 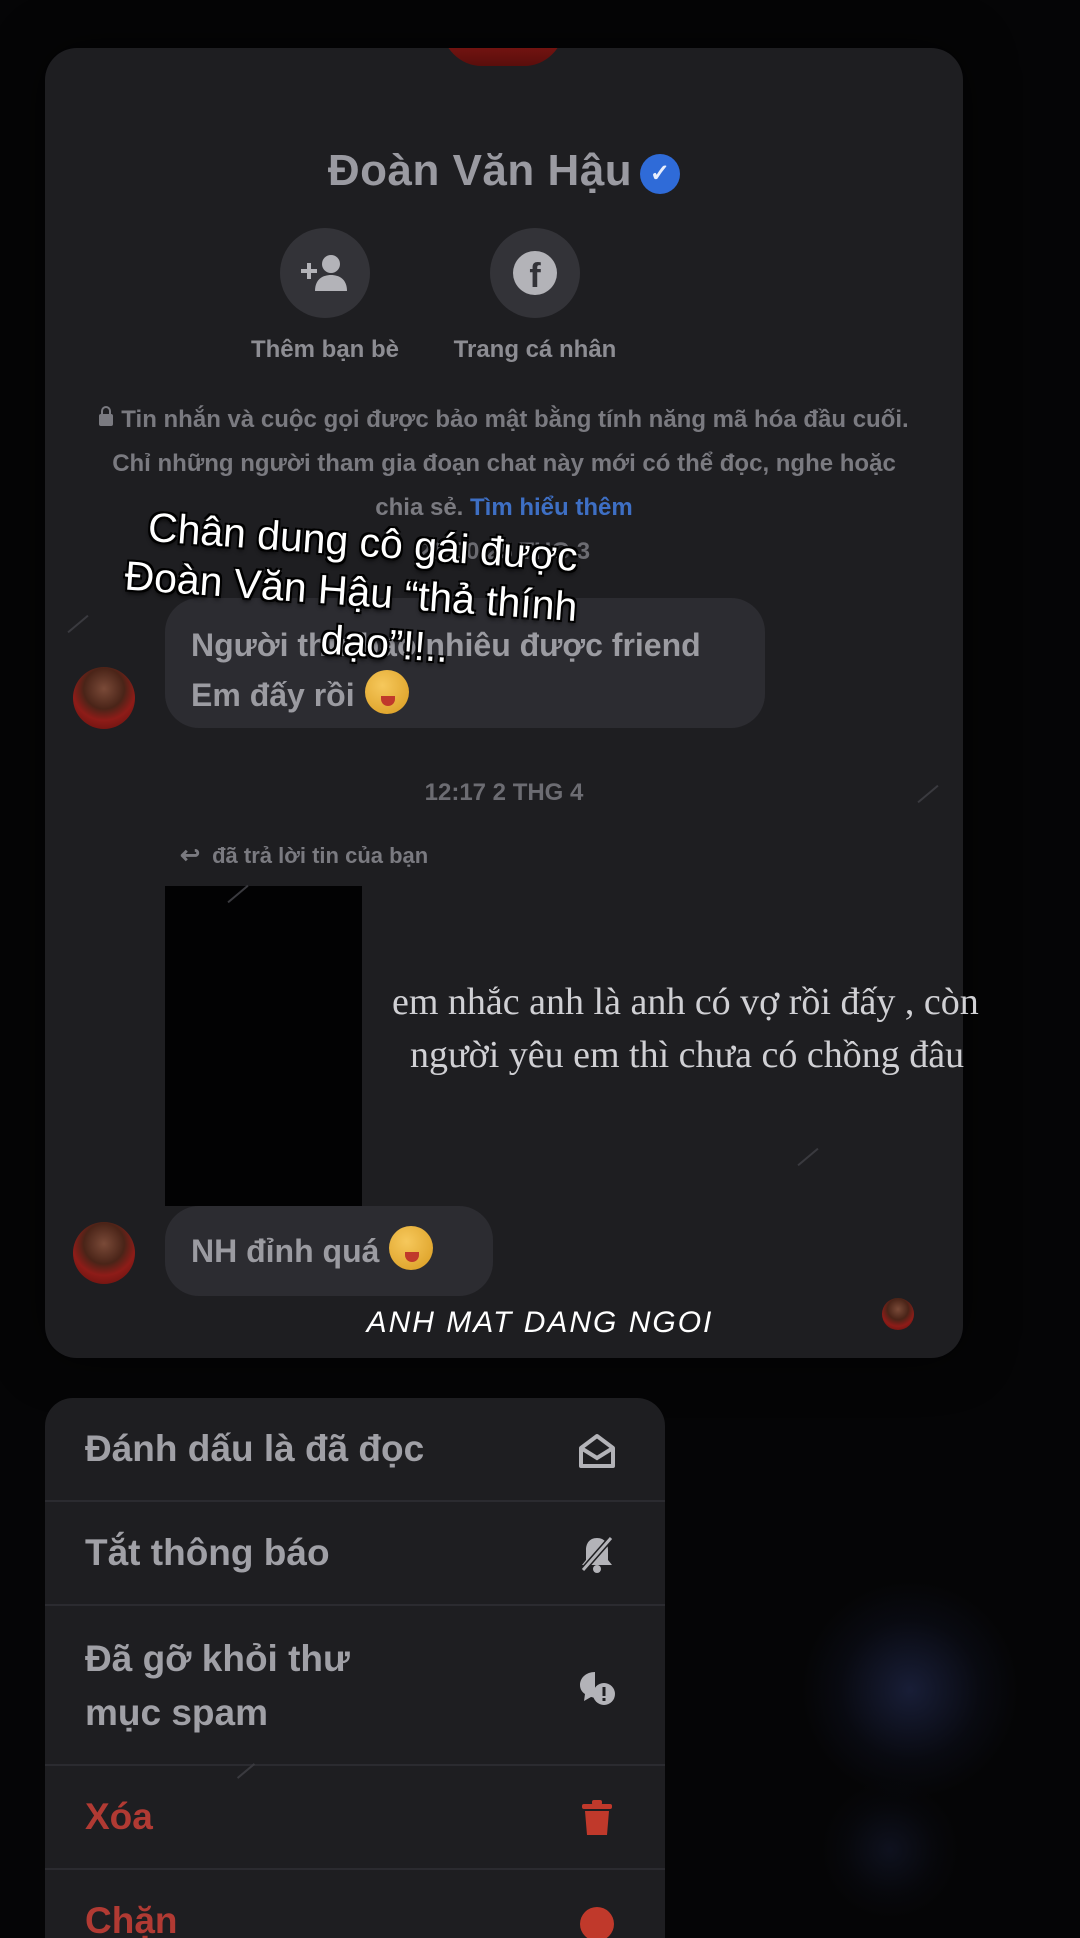 I want to click on profile-avatar, so click(x=503, y=57).